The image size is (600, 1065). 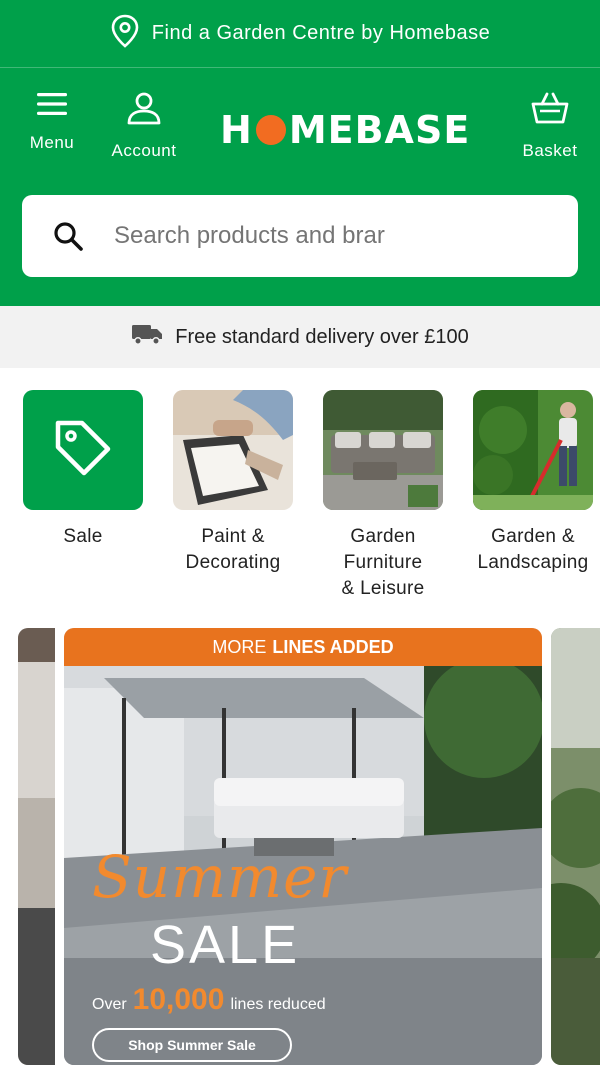 What do you see at coordinates (383, 450) in the screenshot?
I see `garden-furniture-image` at bounding box center [383, 450].